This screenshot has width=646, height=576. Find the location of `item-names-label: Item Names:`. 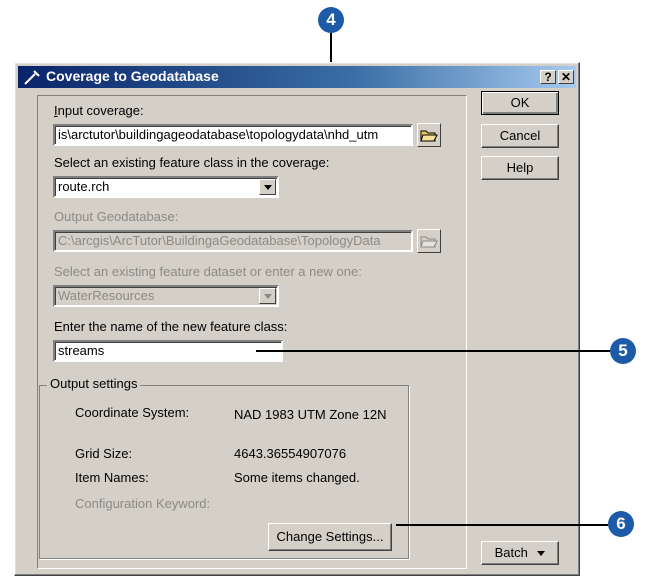

item-names-label: Item Names: is located at coordinates (112, 477).